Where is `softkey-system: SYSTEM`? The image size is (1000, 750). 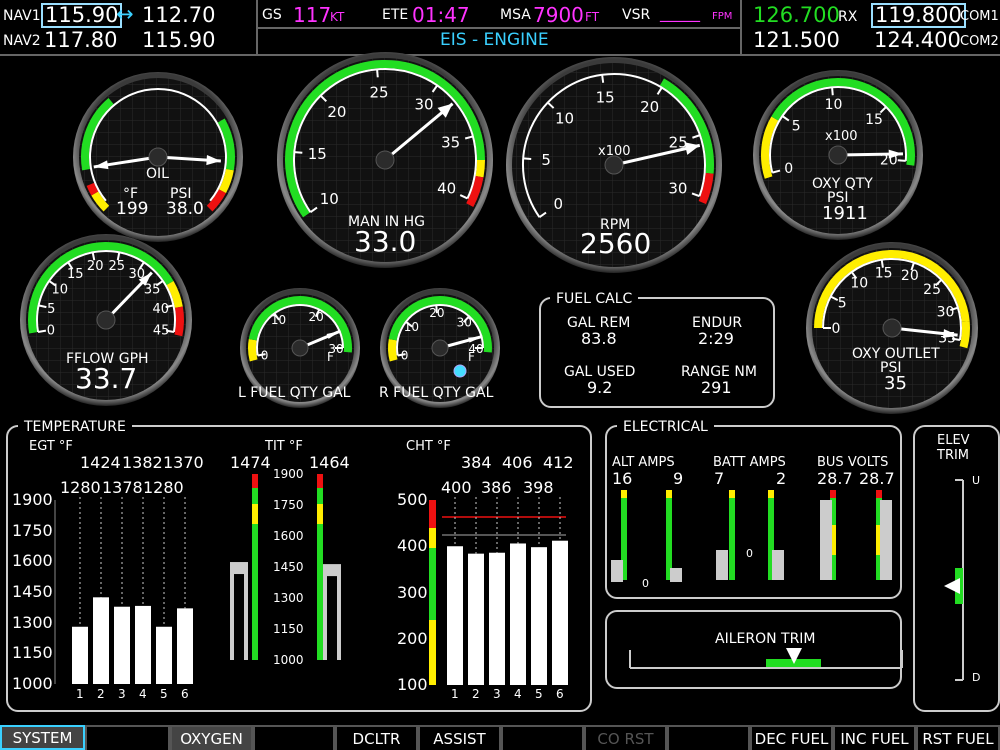 softkey-system: SYSTEM is located at coordinates (42, 737).